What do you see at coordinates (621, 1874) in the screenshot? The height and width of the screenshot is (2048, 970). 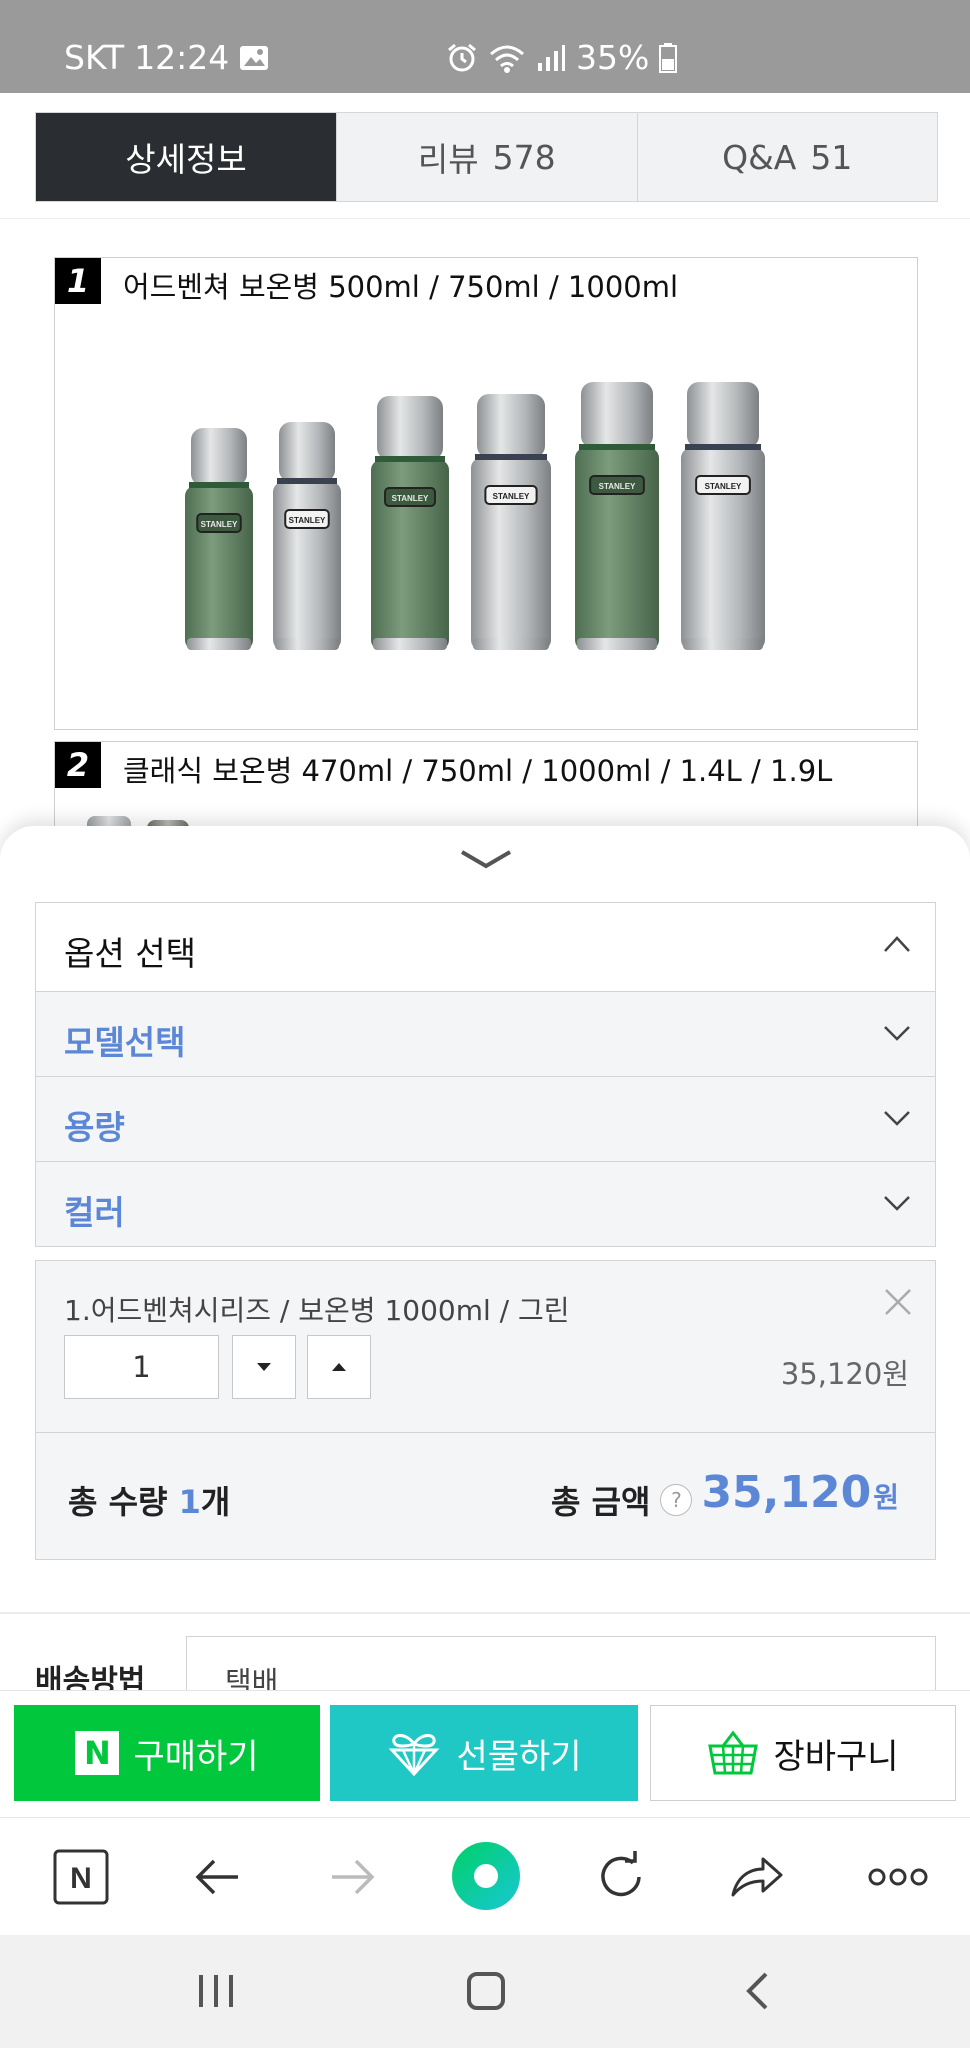 I see `refresh-icon` at bounding box center [621, 1874].